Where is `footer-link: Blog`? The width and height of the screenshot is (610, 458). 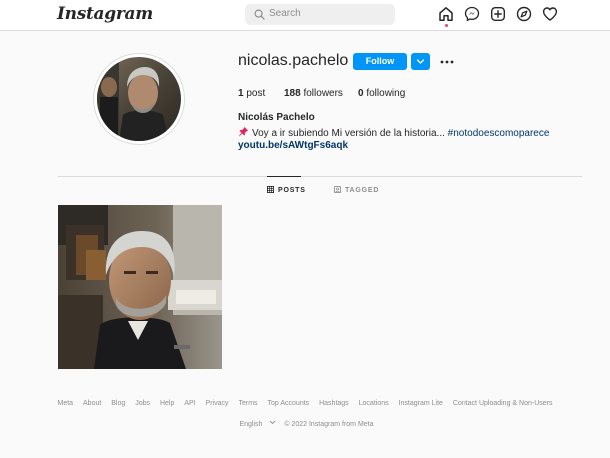
footer-link: Blog is located at coordinates (118, 403).